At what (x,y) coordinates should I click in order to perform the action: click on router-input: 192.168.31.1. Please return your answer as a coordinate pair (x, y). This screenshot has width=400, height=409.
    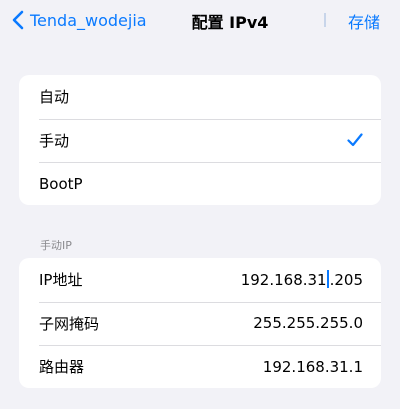
    Looking at the image, I should click on (313, 367).